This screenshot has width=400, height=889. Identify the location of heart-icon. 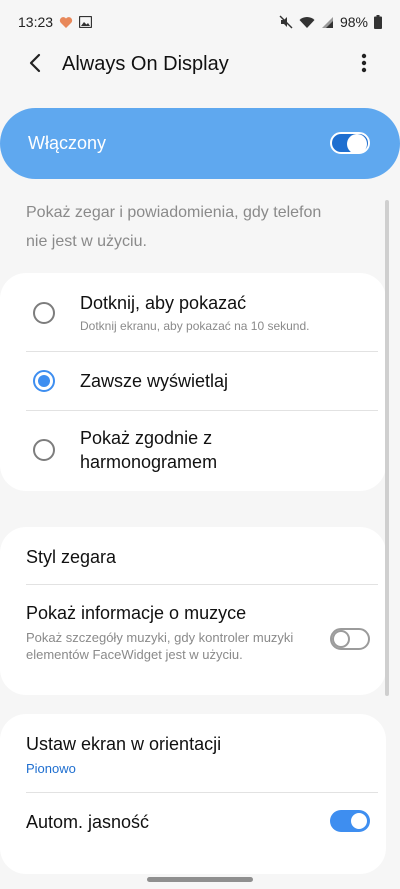
(66, 22).